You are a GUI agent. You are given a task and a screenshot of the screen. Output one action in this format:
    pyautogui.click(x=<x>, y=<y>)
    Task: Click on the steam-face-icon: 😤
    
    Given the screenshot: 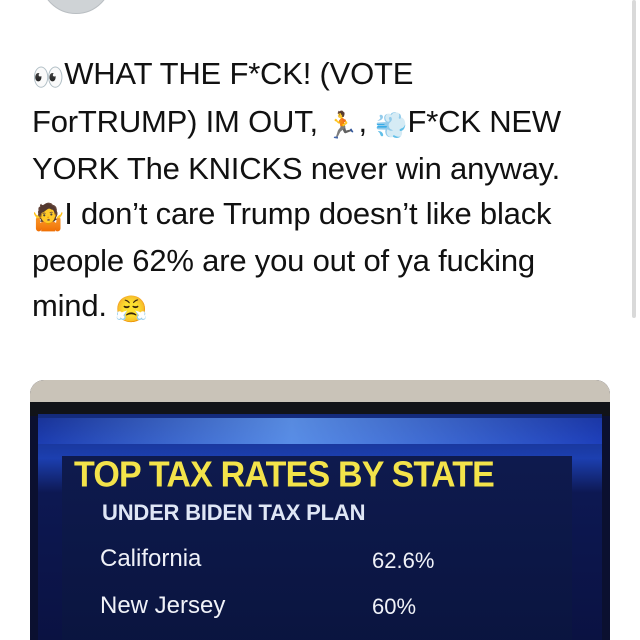 What is the action you would take?
    pyautogui.click(x=131, y=308)
    